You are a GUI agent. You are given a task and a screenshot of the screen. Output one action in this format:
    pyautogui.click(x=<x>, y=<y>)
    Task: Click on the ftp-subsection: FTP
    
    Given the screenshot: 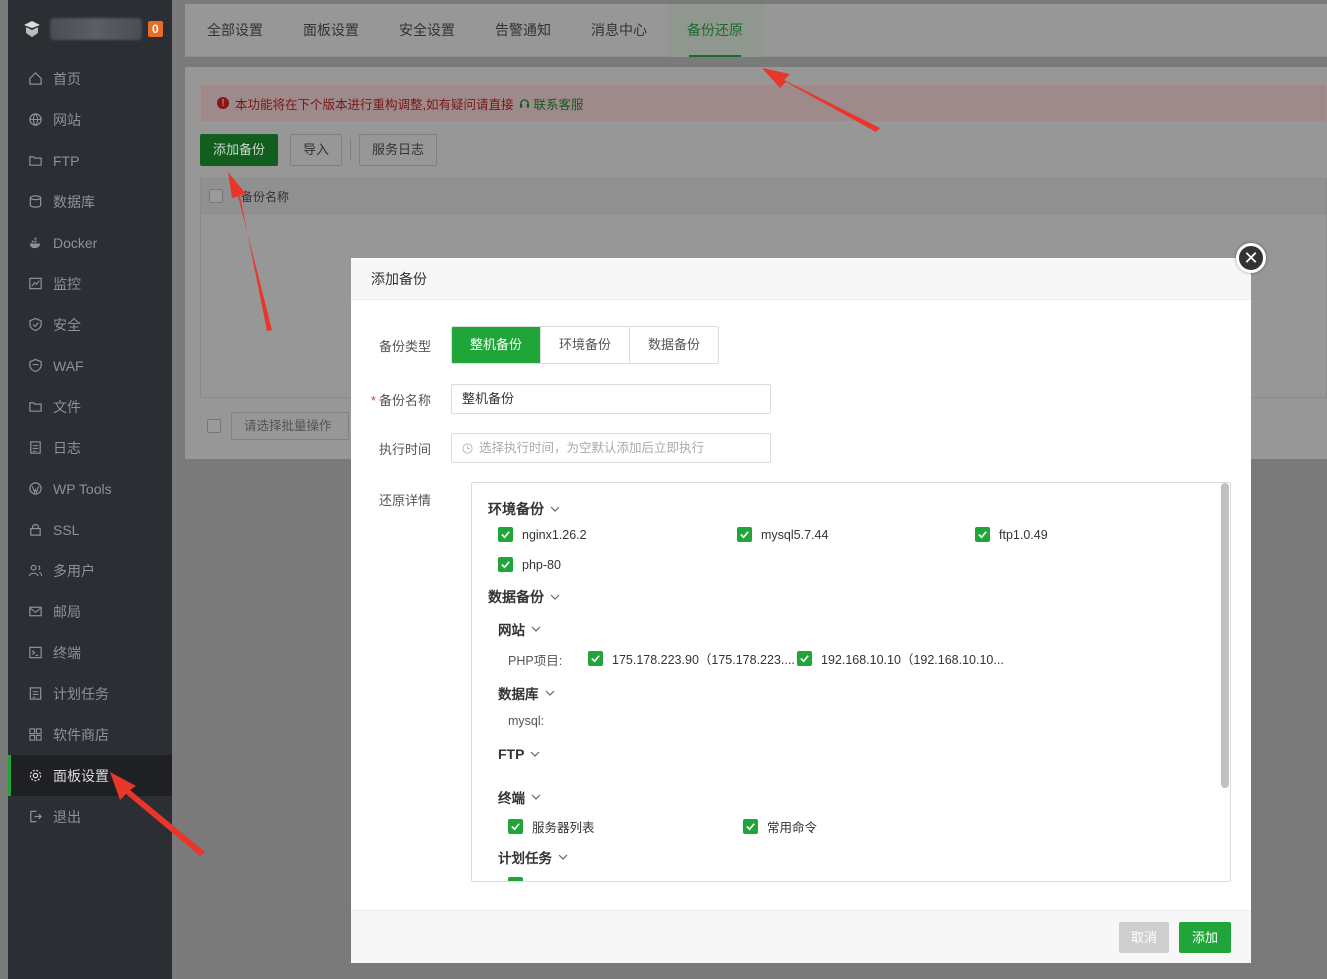 What is the action you would take?
    pyautogui.click(x=519, y=754)
    